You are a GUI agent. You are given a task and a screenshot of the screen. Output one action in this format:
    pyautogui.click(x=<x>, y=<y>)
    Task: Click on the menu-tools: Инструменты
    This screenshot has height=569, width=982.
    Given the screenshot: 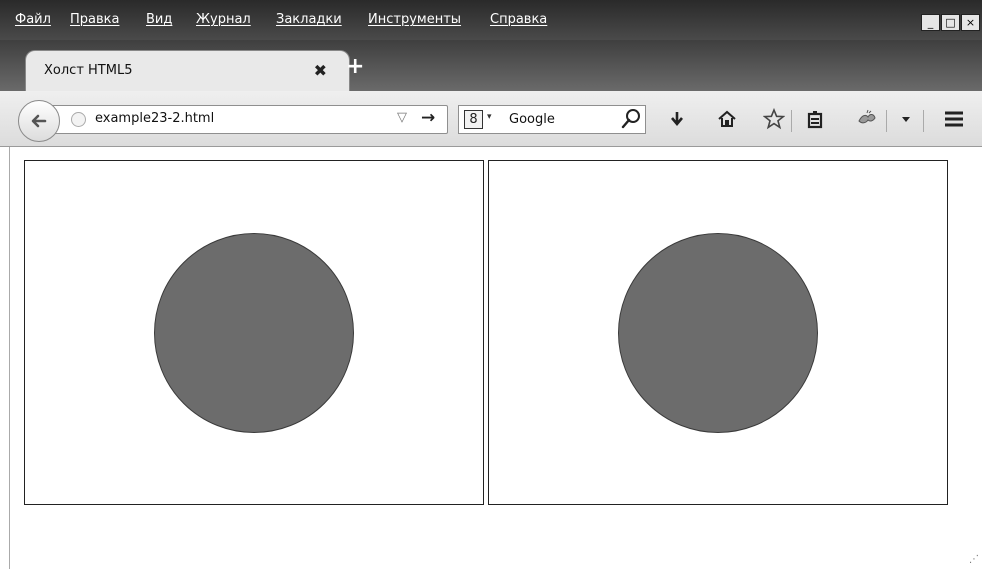 What is the action you would take?
    pyautogui.click(x=414, y=19)
    